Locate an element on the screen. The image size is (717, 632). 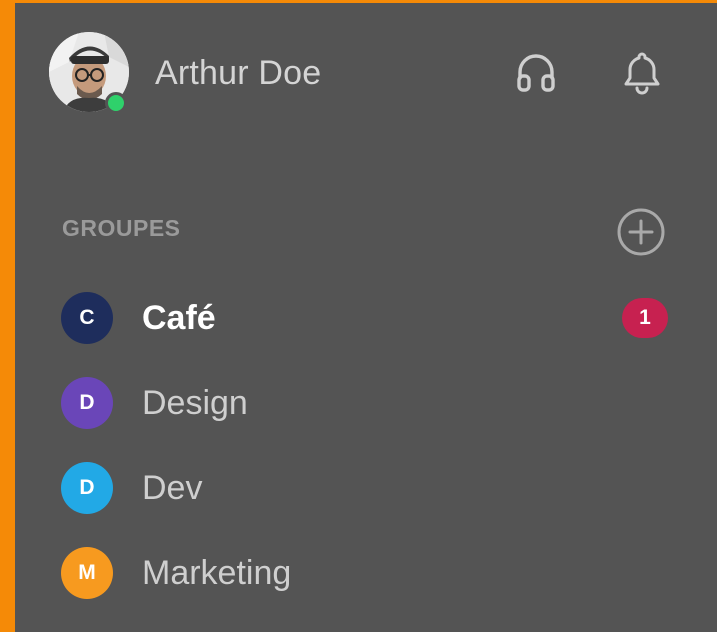
user-name: Arthur Doe is located at coordinates (238, 73).